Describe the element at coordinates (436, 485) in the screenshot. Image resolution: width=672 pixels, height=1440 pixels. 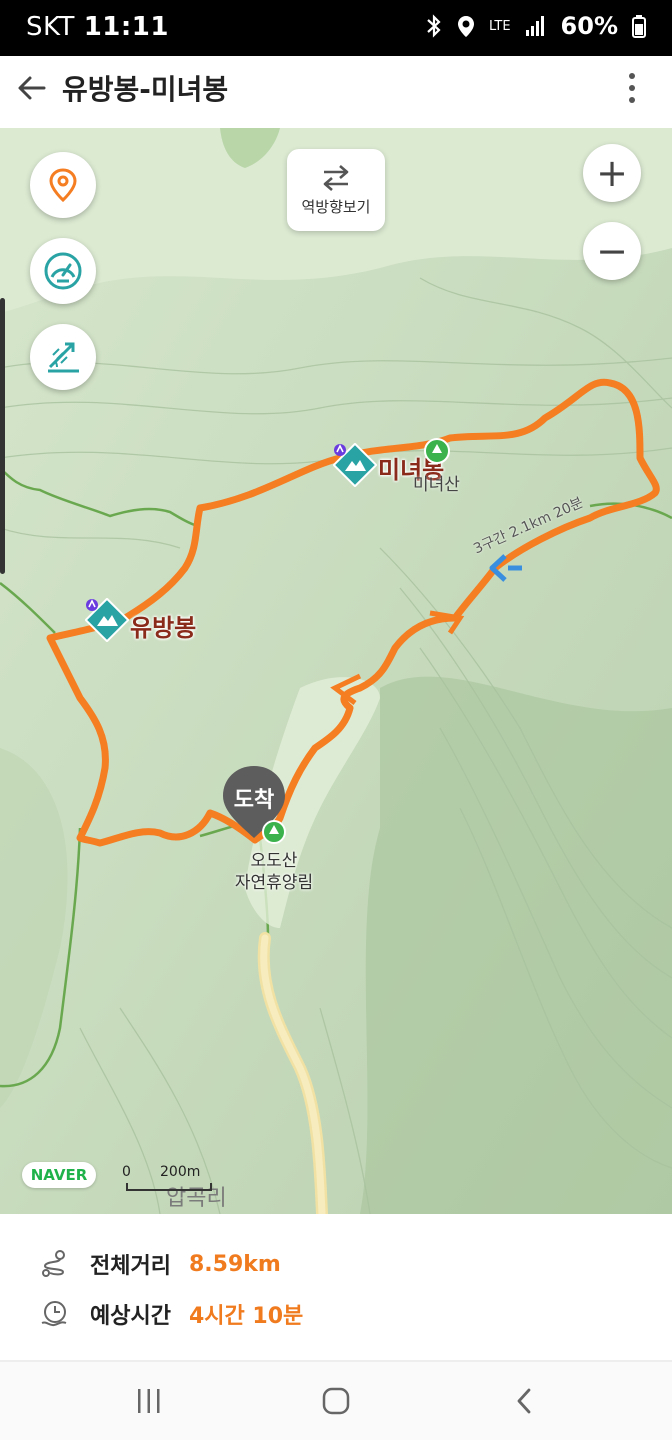
I see `mountain-label: 미녀산` at that location.